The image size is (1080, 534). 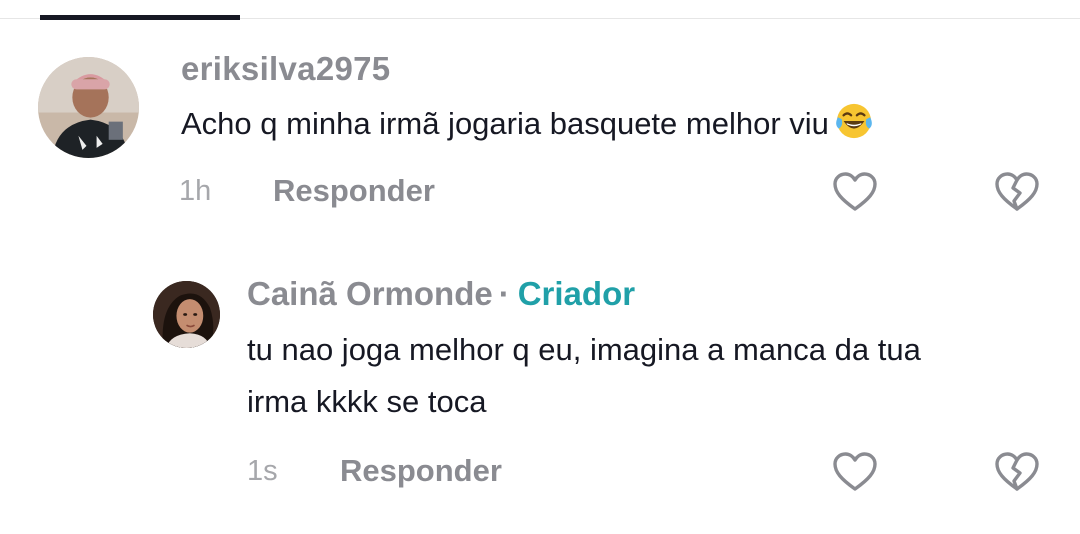 What do you see at coordinates (195, 191) in the screenshot?
I see `comment-timestamp: 1h` at bounding box center [195, 191].